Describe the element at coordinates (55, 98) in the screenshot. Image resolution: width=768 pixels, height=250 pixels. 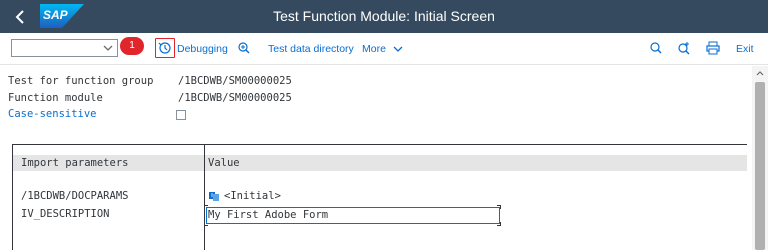
I see `function-module-label: Function module` at that location.